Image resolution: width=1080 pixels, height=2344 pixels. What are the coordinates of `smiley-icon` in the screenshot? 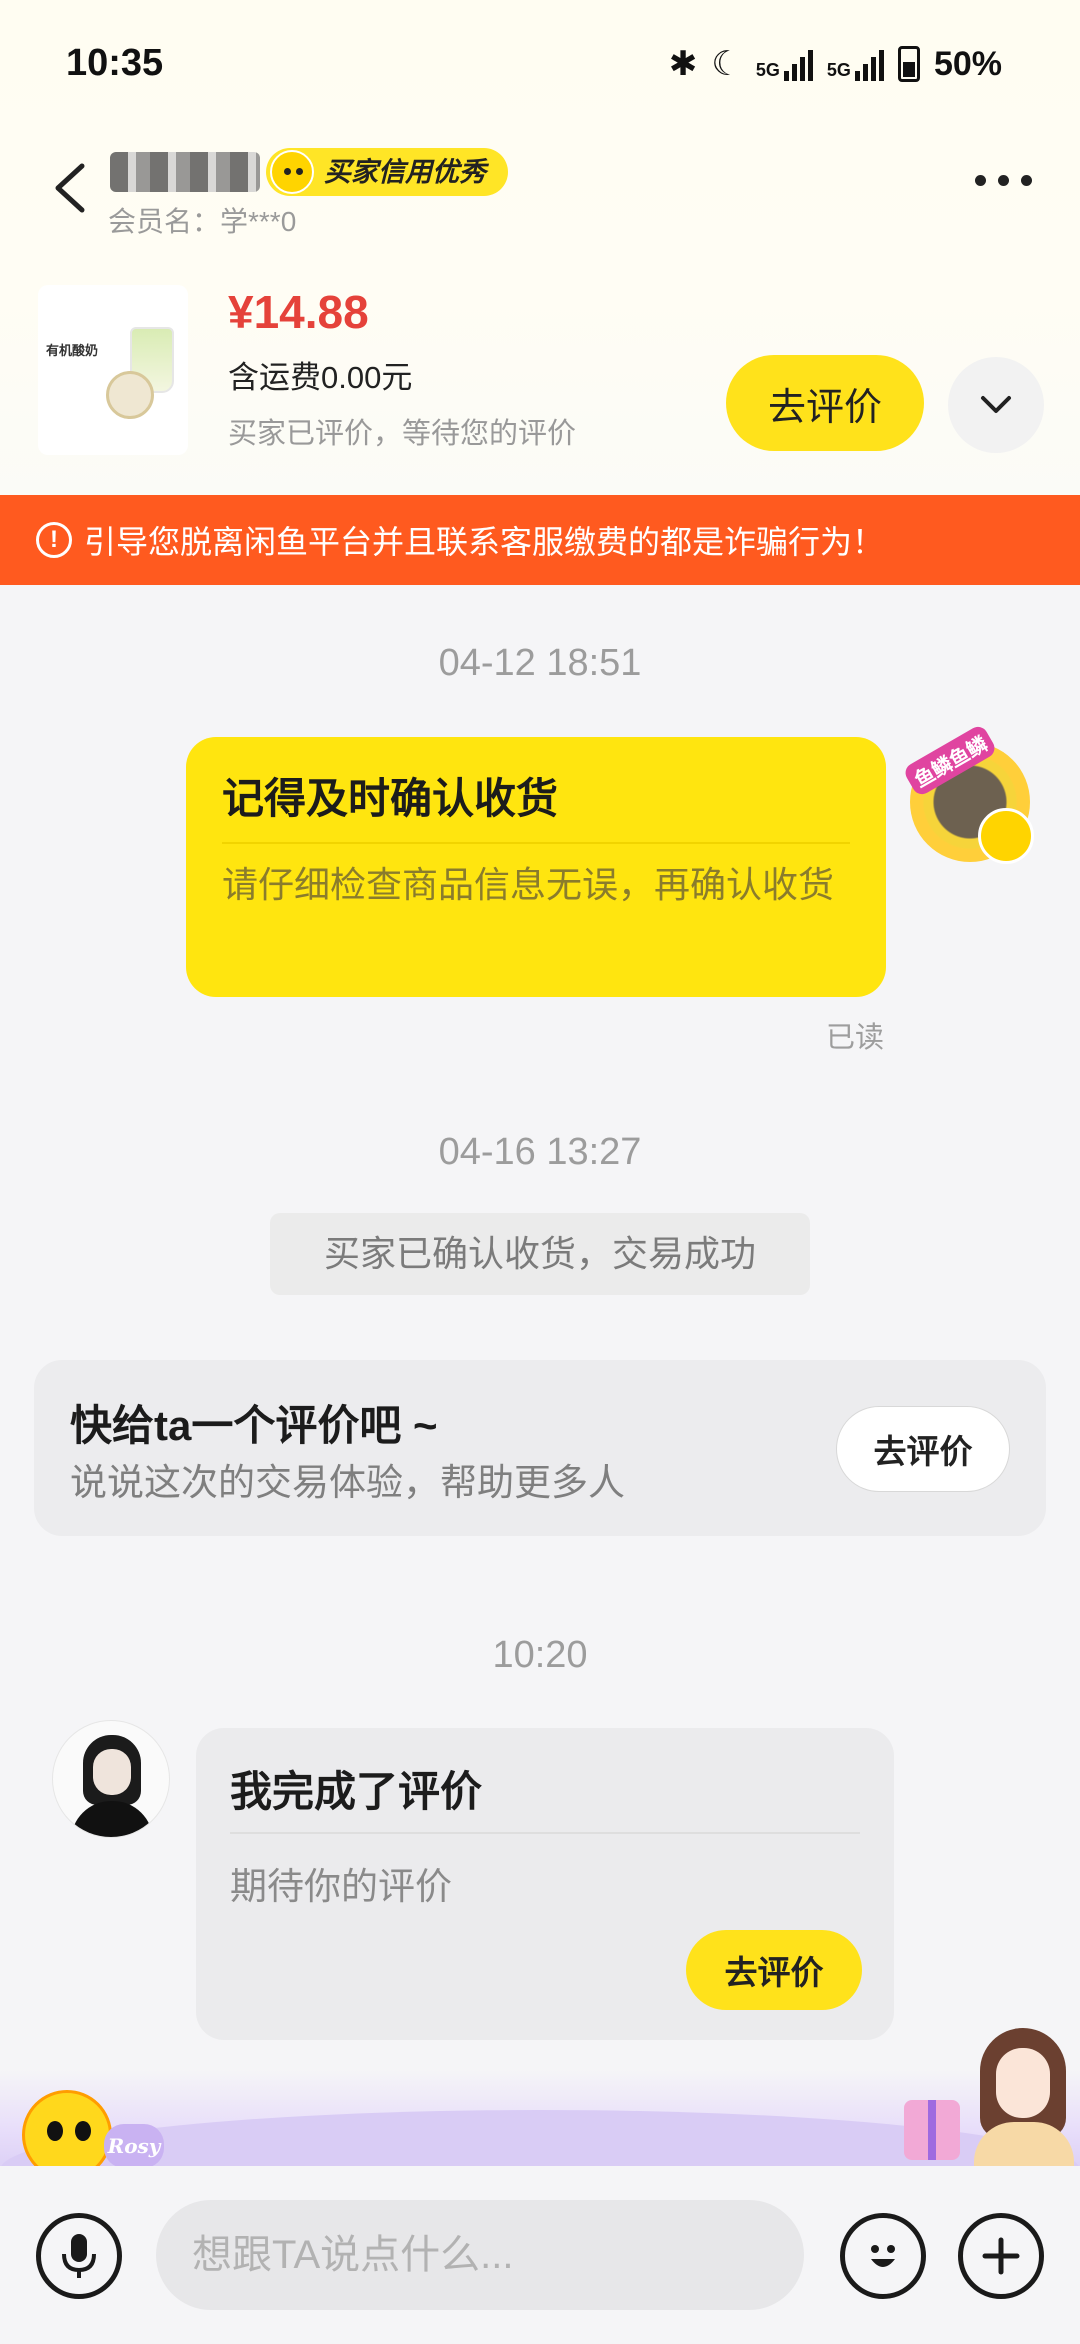 It's located at (883, 2256).